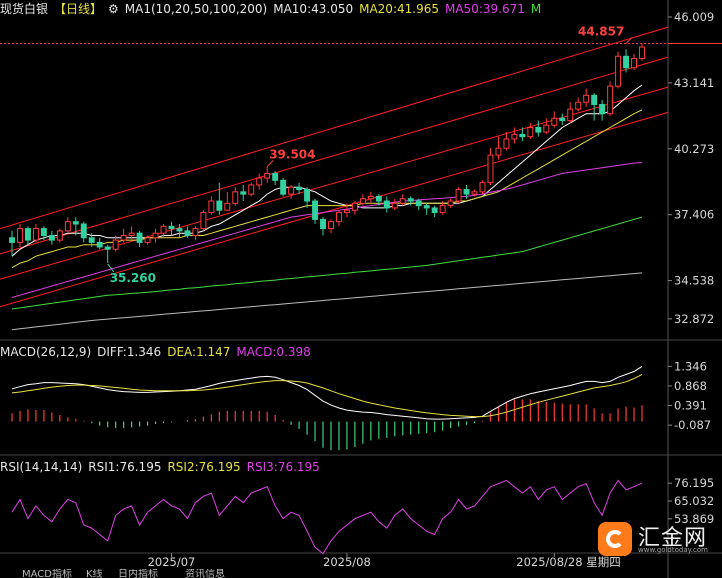 The width and height of the screenshot is (722, 578). I want to click on bottom-tabs: MACD指标 K线 日内指标 资讯信息, so click(361, 573).